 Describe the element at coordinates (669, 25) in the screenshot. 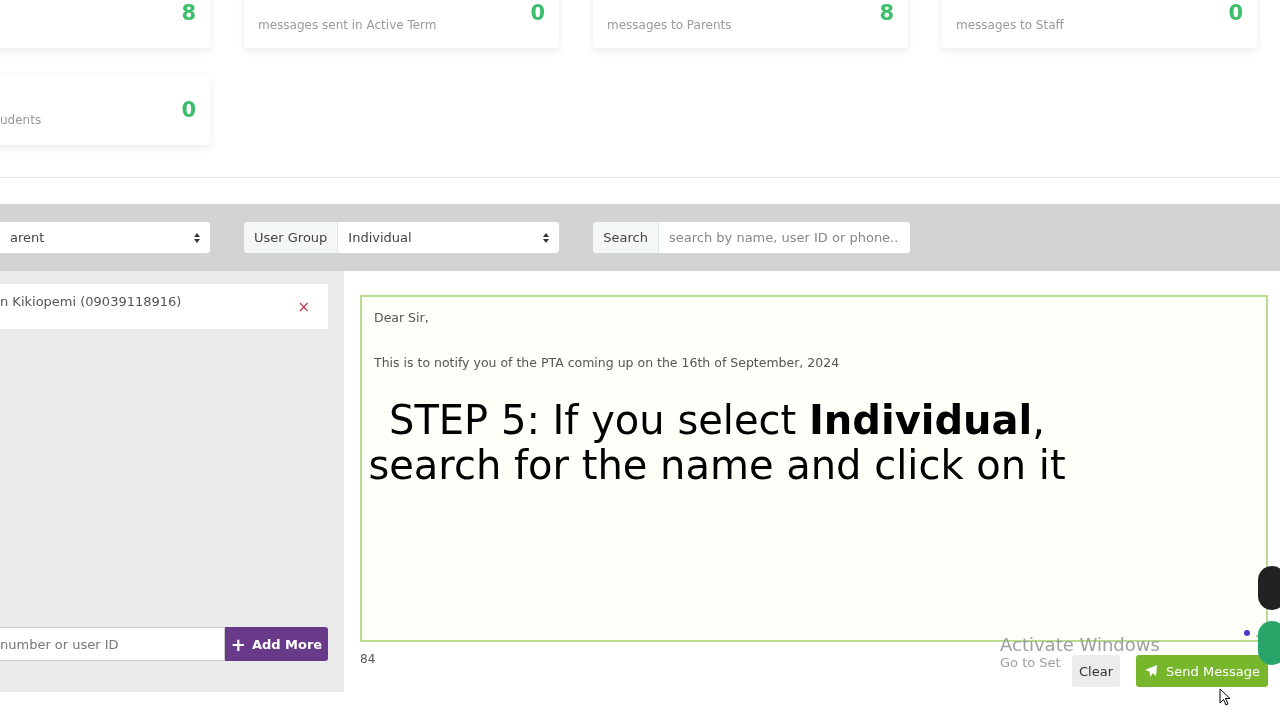

I see `stat-label: messages to Parents` at that location.